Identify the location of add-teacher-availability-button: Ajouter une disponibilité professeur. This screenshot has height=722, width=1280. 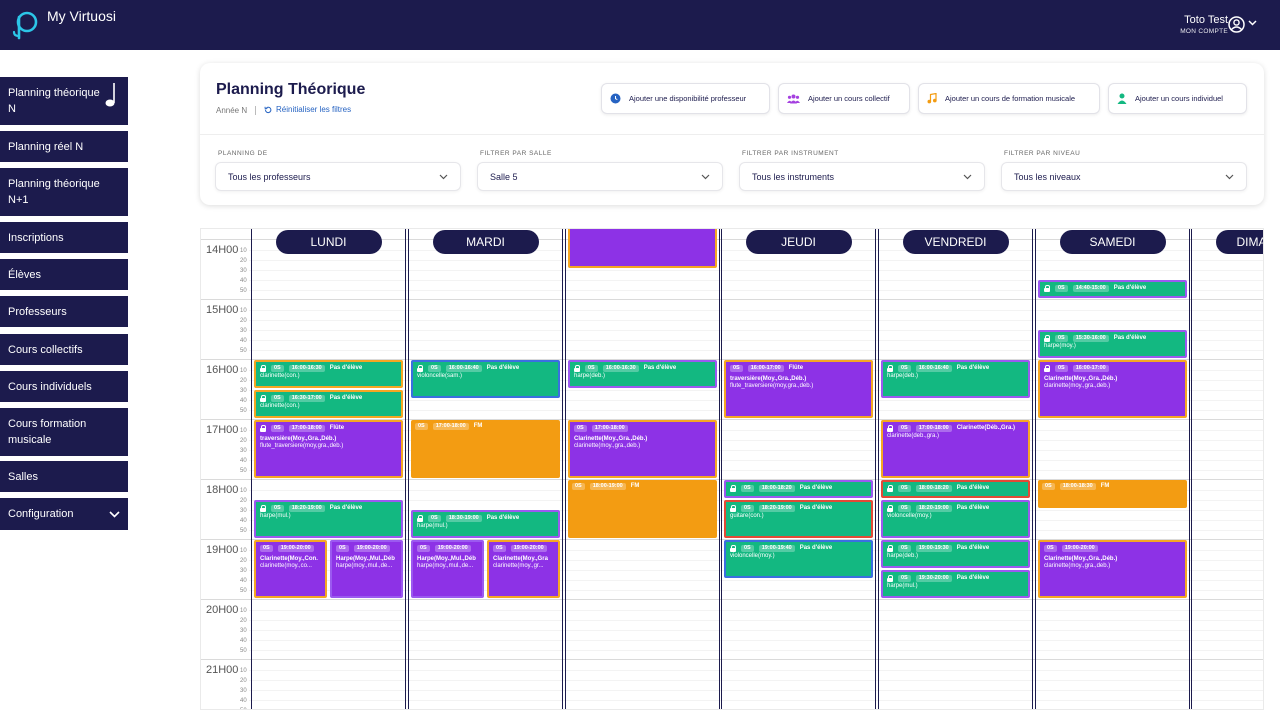
(685, 98).